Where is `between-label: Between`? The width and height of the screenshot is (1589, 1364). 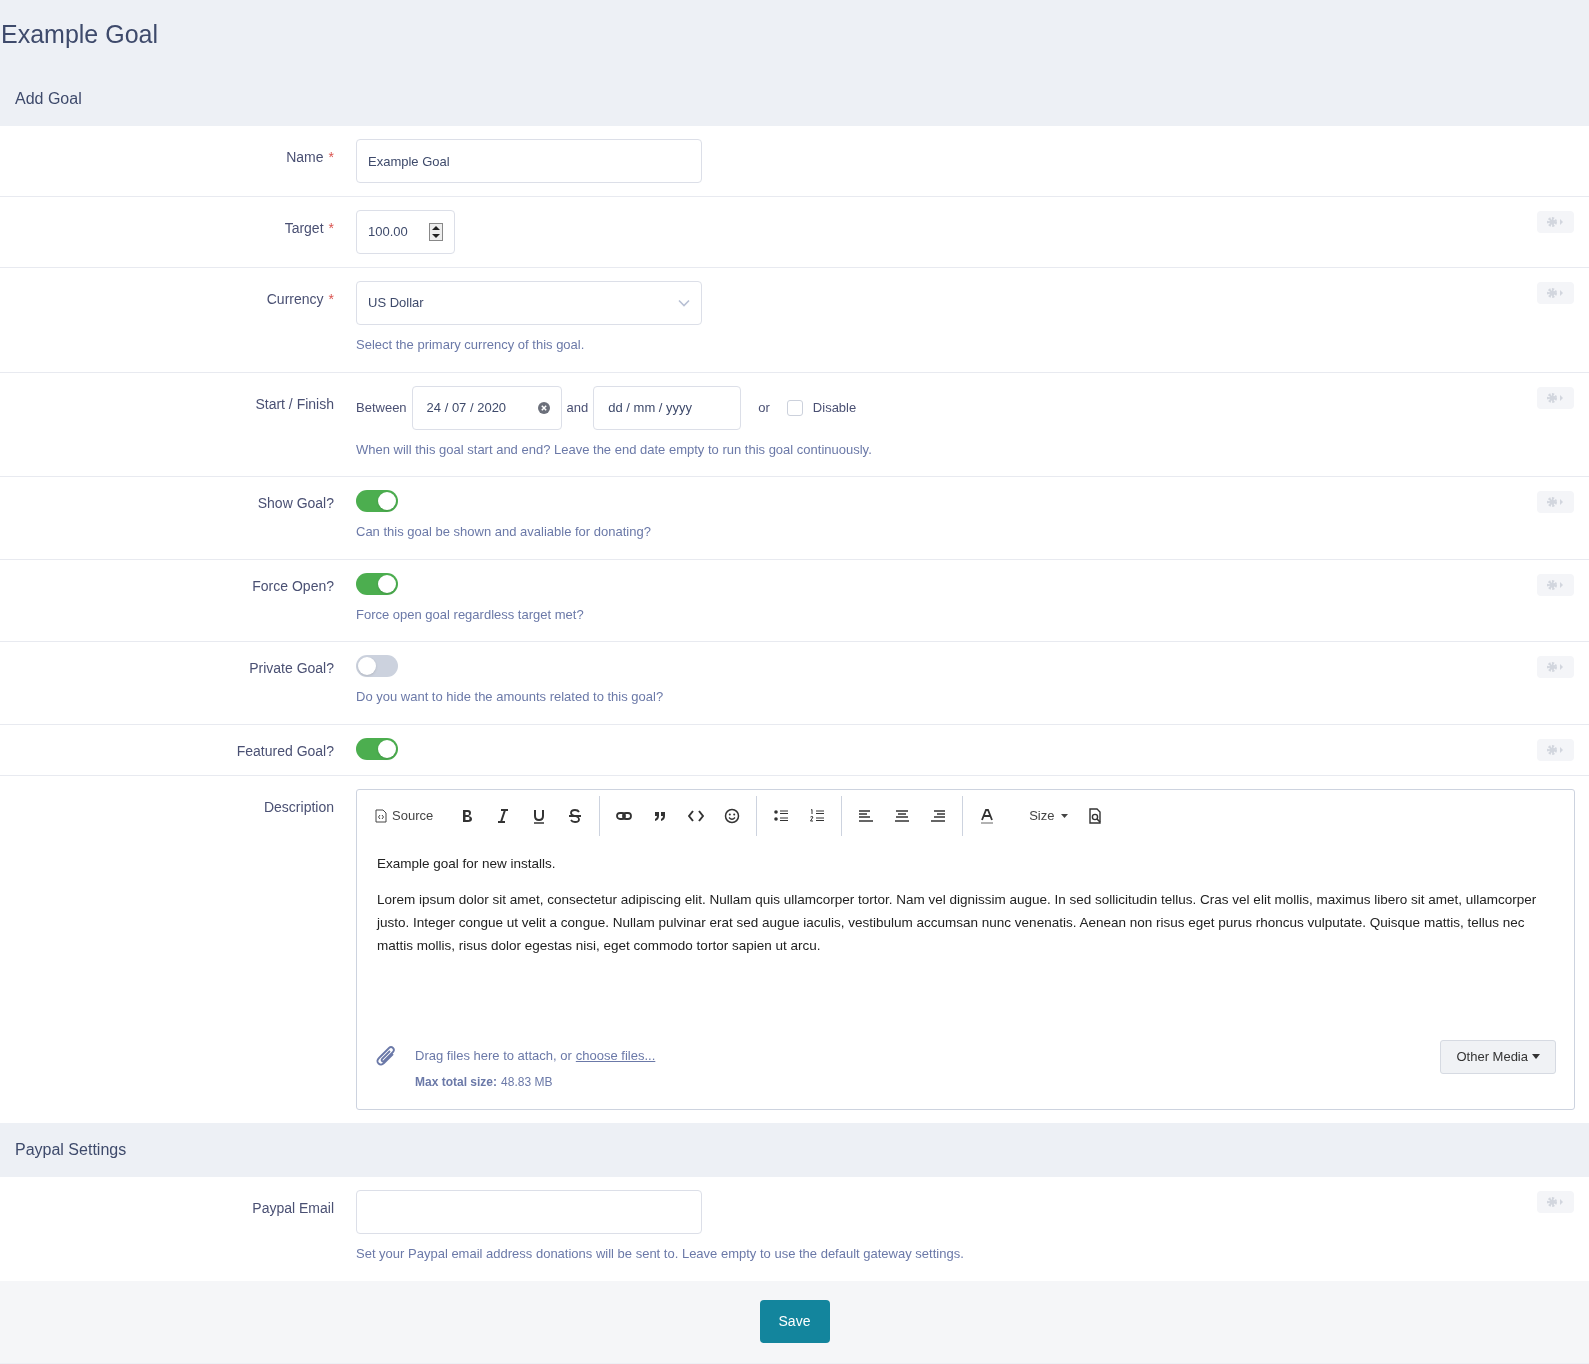
between-label: Between is located at coordinates (381, 407).